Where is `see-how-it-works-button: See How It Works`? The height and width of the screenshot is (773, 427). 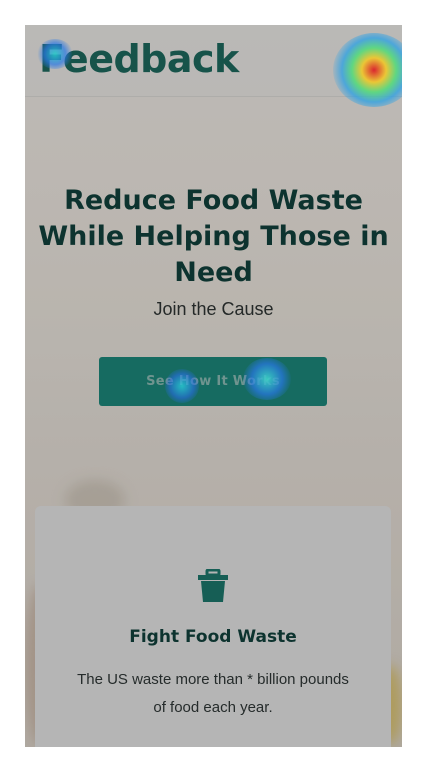
see-how-it-works-button: See How It Works is located at coordinates (213, 381).